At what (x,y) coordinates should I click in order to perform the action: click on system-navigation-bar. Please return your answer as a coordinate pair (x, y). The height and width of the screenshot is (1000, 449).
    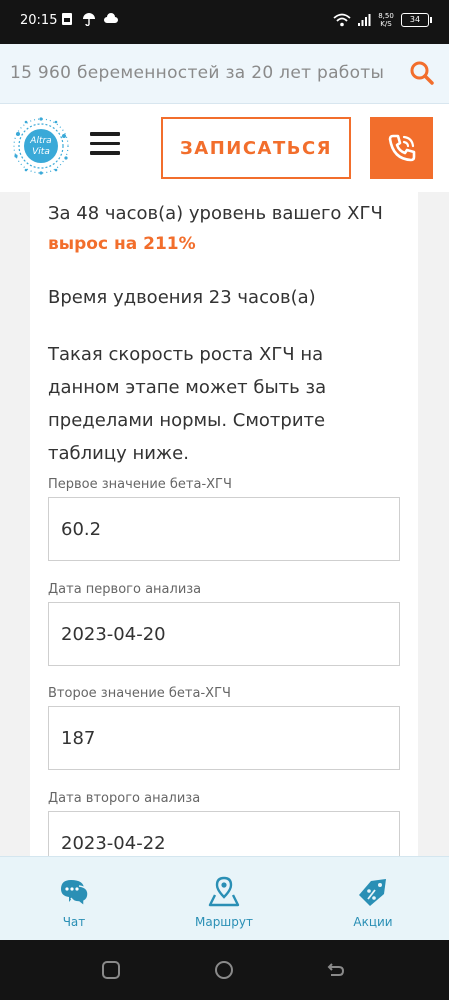
    Looking at the image, I should click on (224, 970).